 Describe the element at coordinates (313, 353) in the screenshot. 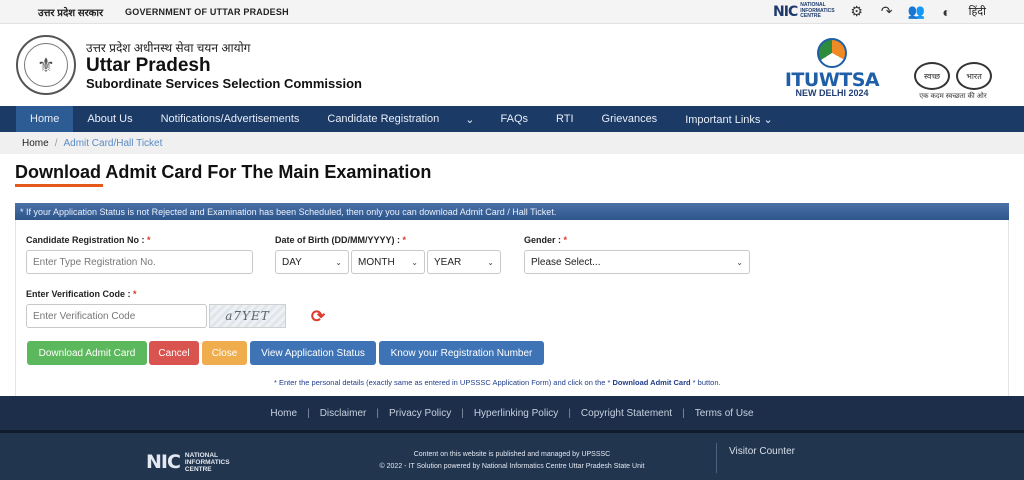

I see `view-application-status-button: View Application Status` at that location.